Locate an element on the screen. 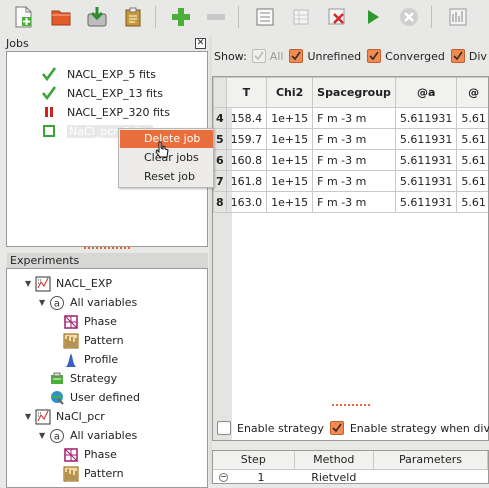 The height and width of the screenshot is (488, 489). import-icon is located at coordinates (133, 17).